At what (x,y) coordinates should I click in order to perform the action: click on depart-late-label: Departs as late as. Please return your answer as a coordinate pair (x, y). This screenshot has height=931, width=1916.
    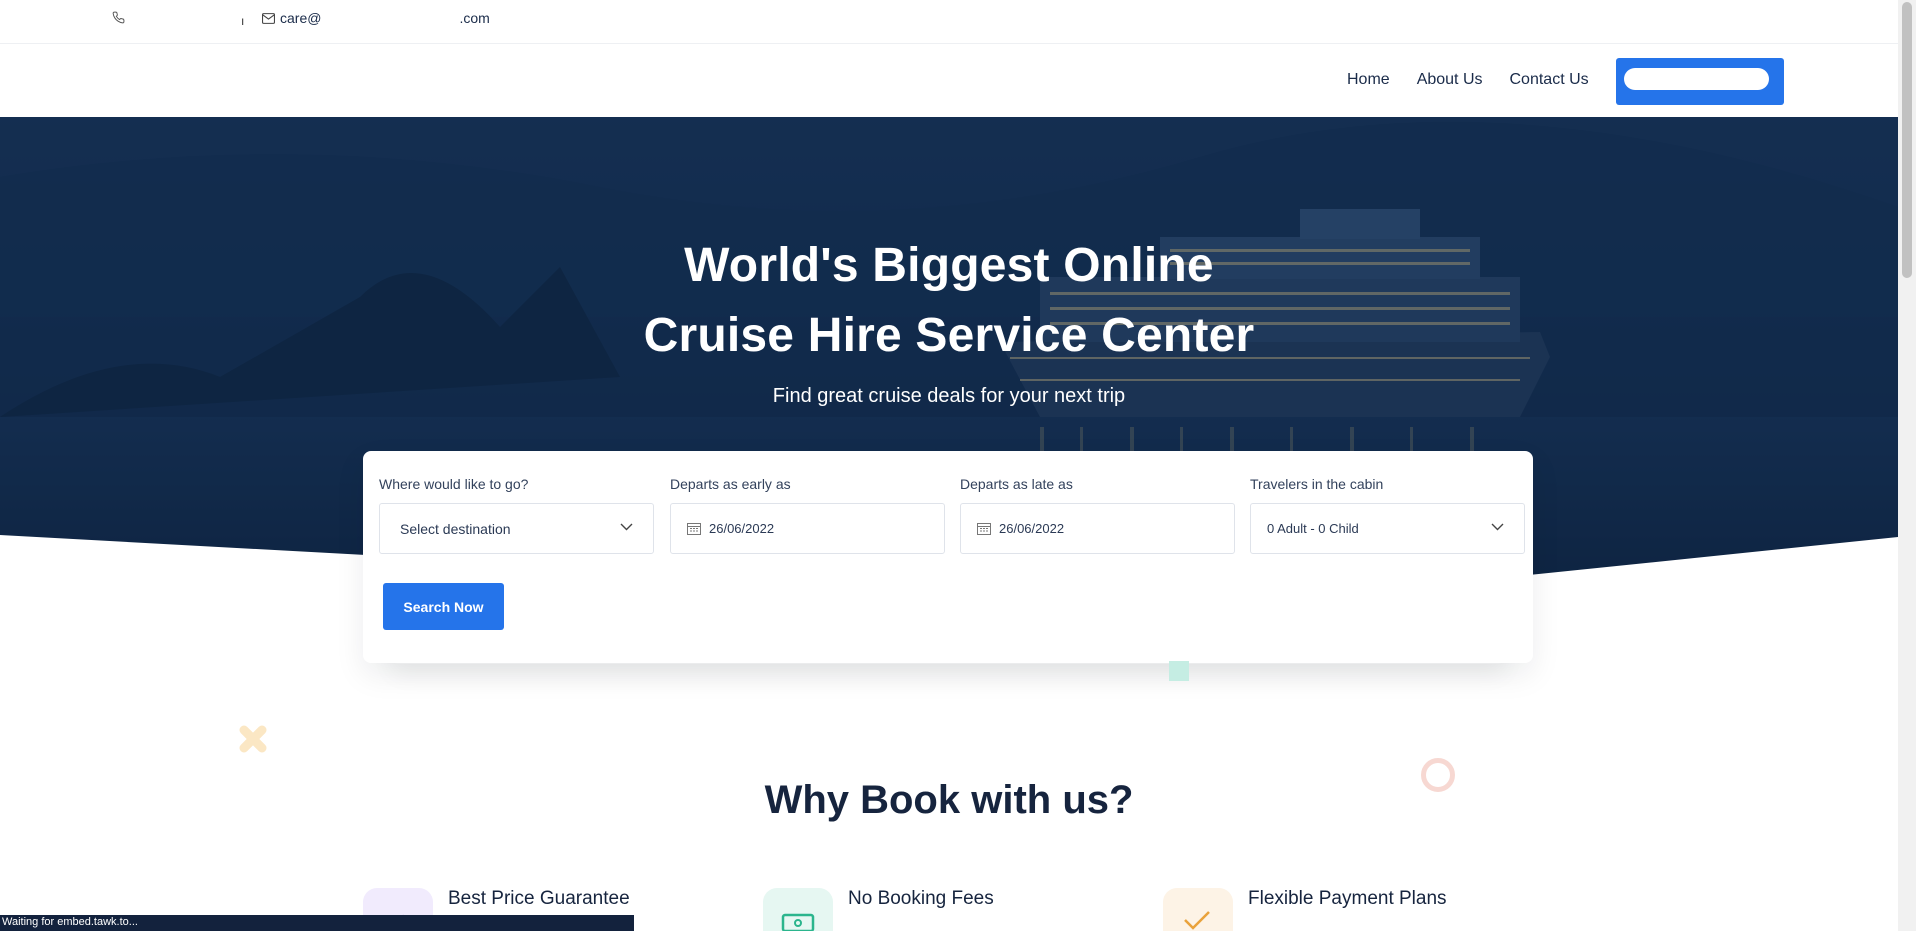
    Looking at the image, I should click on (1016, 484).